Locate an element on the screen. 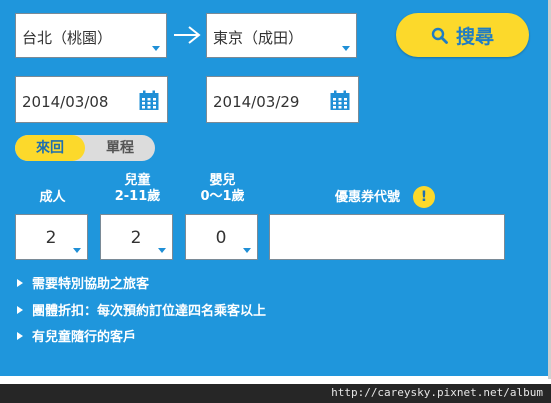  child-count-select: 2 is located at coordinates (136, 237).